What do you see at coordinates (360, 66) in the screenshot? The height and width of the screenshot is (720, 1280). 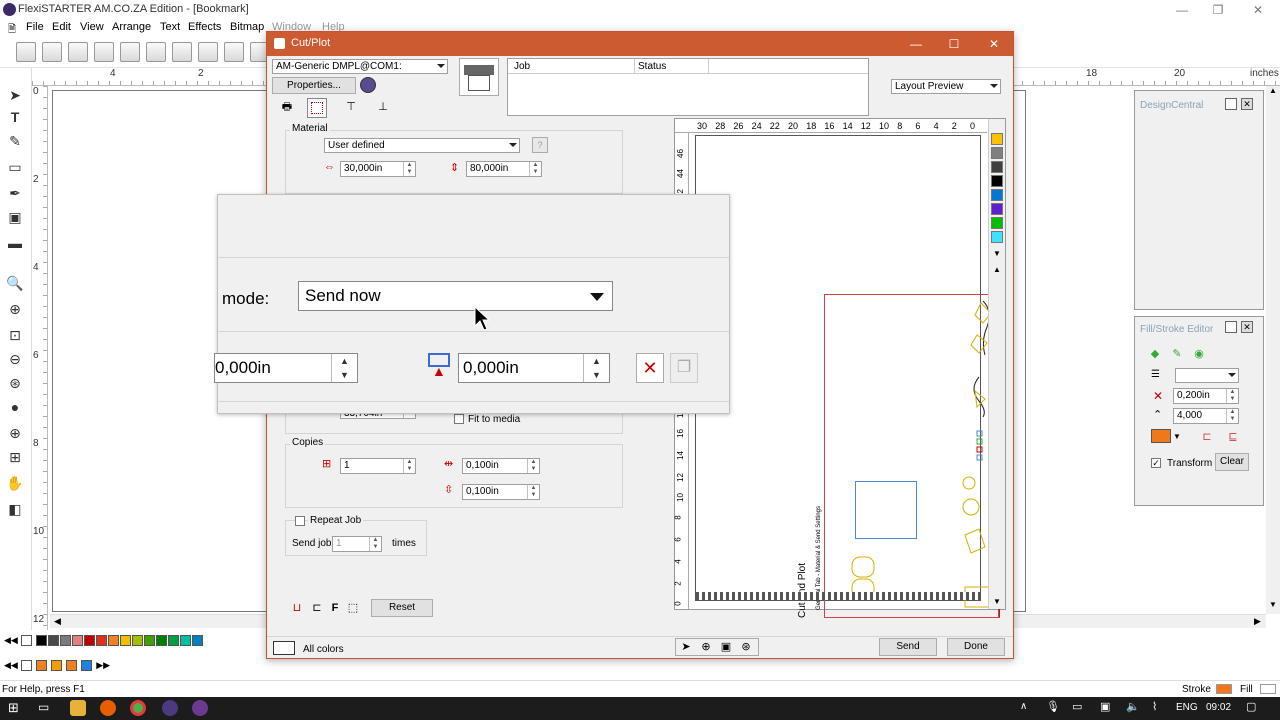 I see `device-select: AM-Generic DMPL@COM1:` at bounding box center [360, 66].